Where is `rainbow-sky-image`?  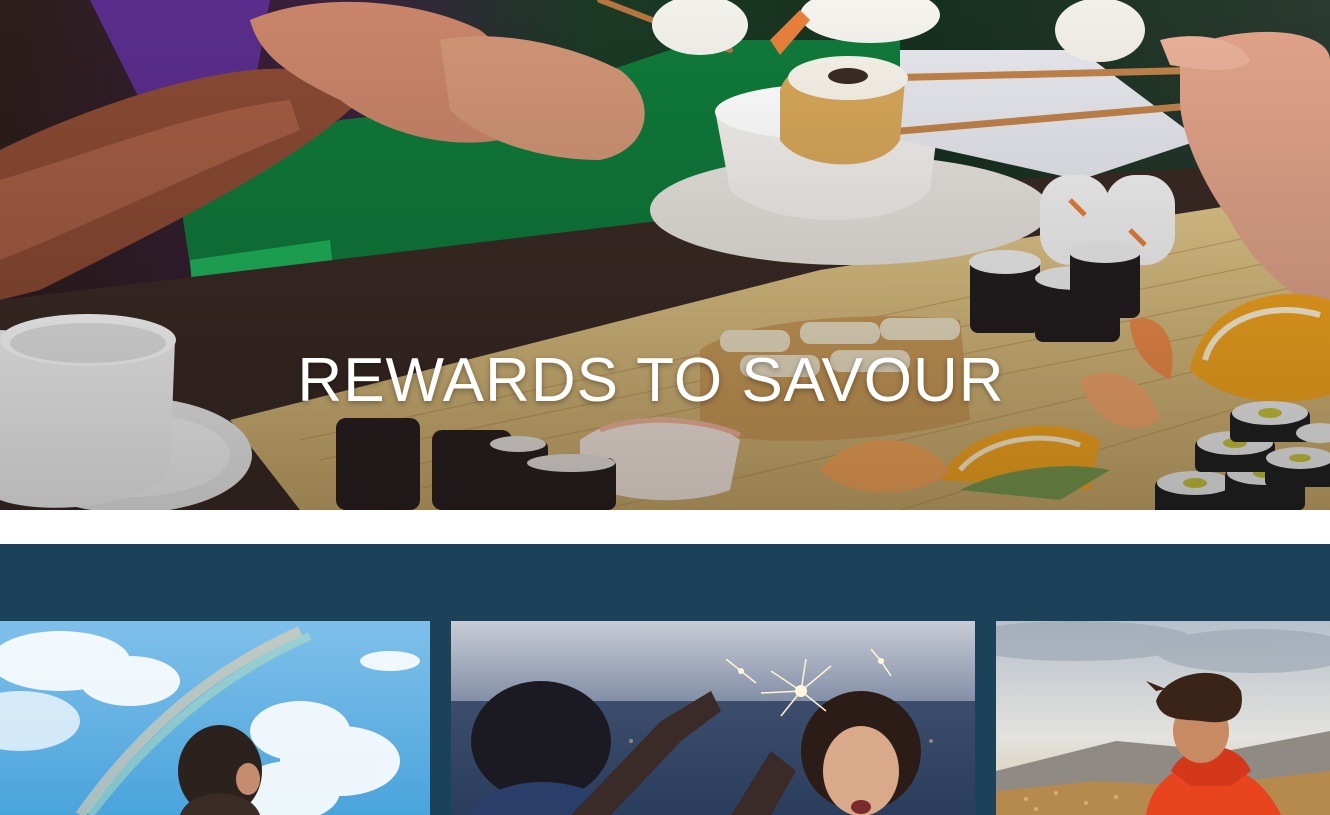 rainbow-sky-image is located at coordinates (215, 718).